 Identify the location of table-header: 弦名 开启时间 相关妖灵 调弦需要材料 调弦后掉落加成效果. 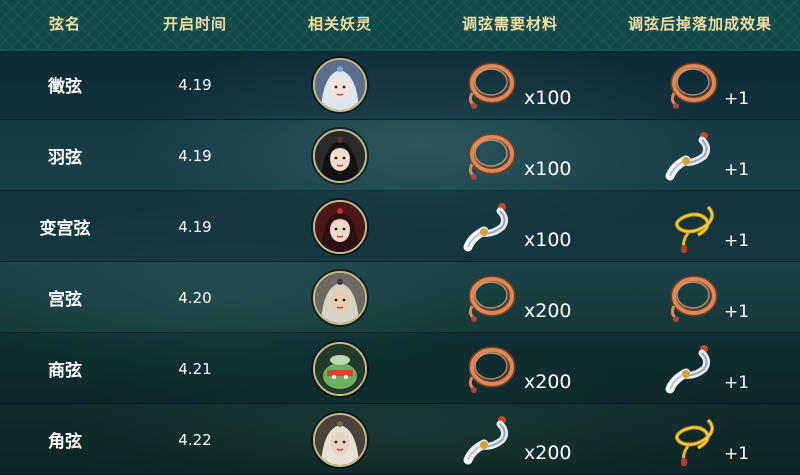
(400, 25).